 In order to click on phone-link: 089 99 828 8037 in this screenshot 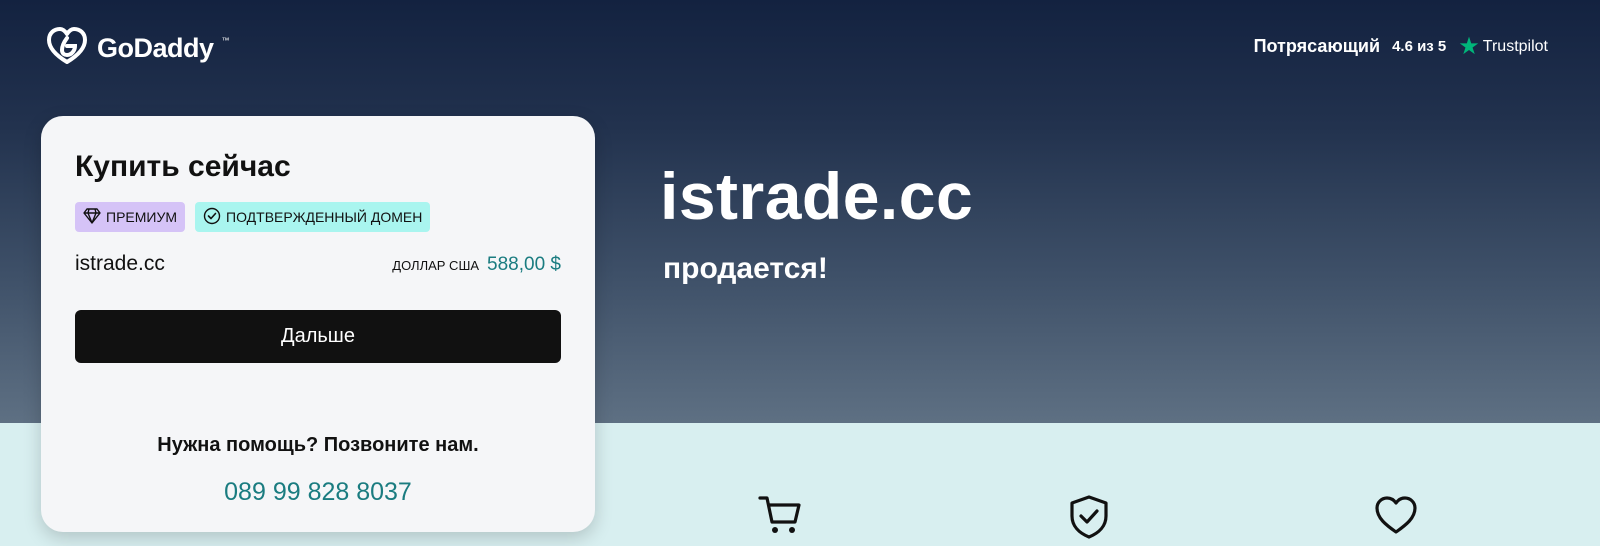, I will do `click(318, 492)`.